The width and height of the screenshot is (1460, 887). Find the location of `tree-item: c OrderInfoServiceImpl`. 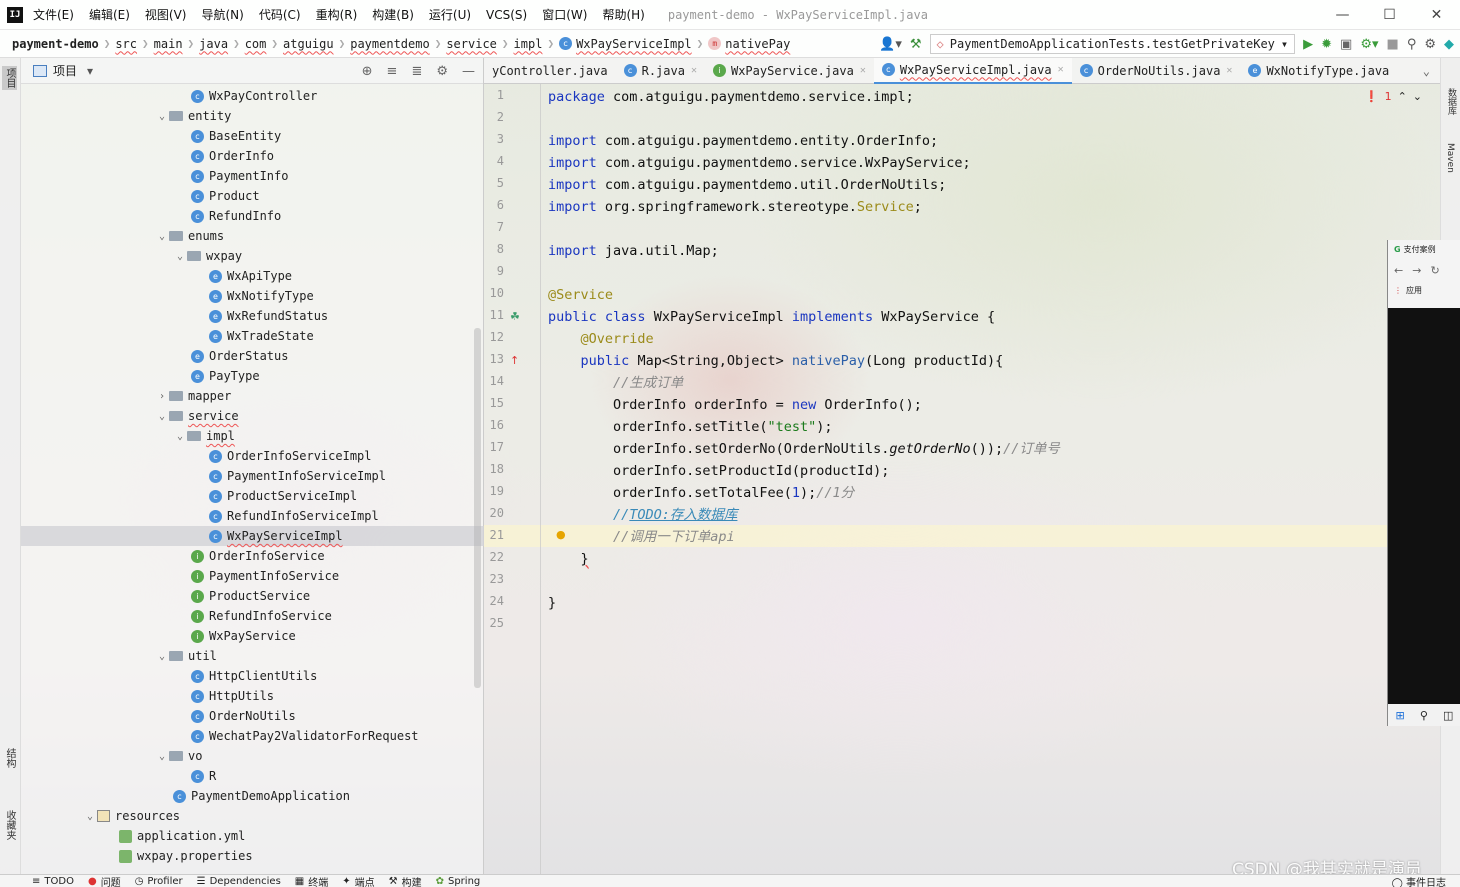

tree-item: c OrderInfoServiceImpl is located at coordinates (252, 456).